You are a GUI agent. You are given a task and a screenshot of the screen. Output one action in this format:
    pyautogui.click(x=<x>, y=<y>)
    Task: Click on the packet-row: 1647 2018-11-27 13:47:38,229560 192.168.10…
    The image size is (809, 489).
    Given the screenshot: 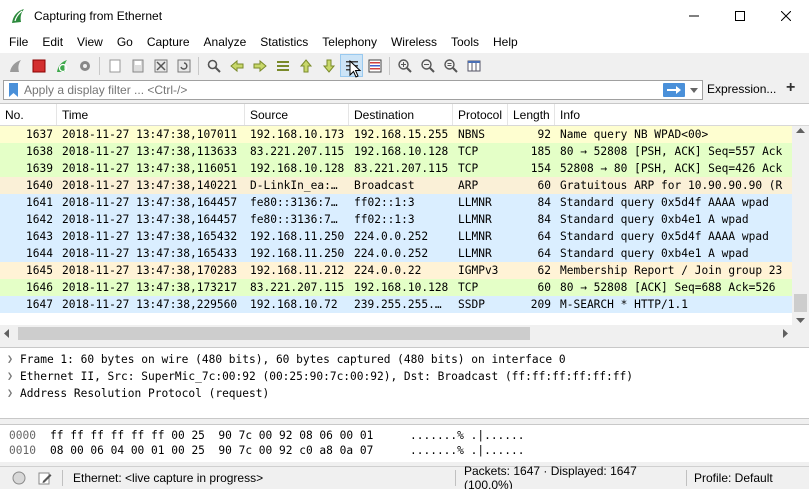 What is the action you would take?
    pyautogui.click(x=404, y=304)
    